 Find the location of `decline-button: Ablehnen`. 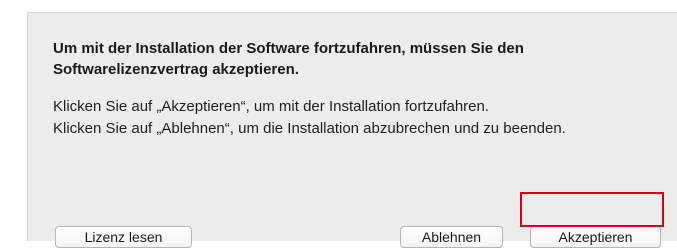

decline-button: Ablehnen is located at coordinates (451, 237).